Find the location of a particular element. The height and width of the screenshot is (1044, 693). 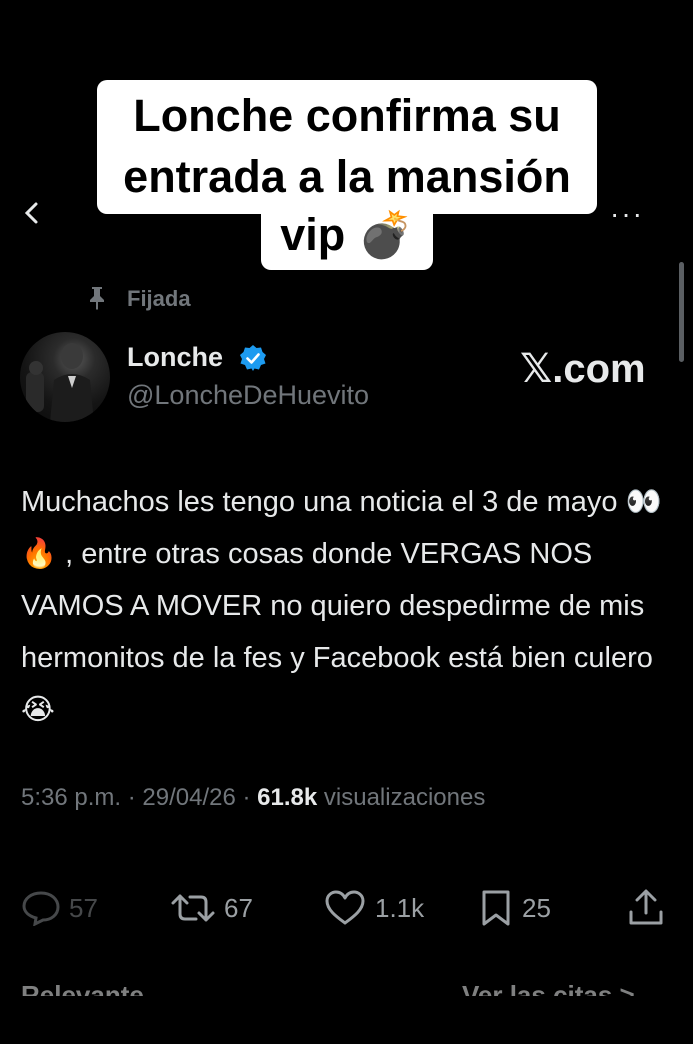

pin-icon is located at coordinates (97, 298).